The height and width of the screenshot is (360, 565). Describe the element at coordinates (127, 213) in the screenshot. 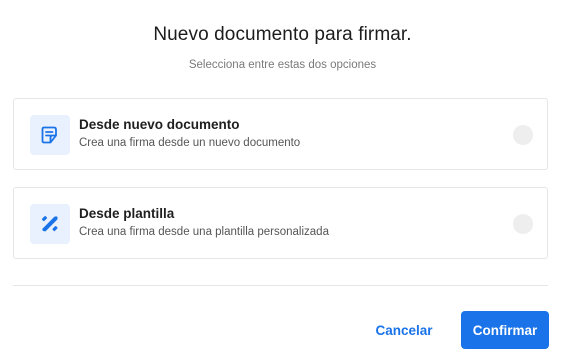

I see `option-title: Desde plantilla` at that location.